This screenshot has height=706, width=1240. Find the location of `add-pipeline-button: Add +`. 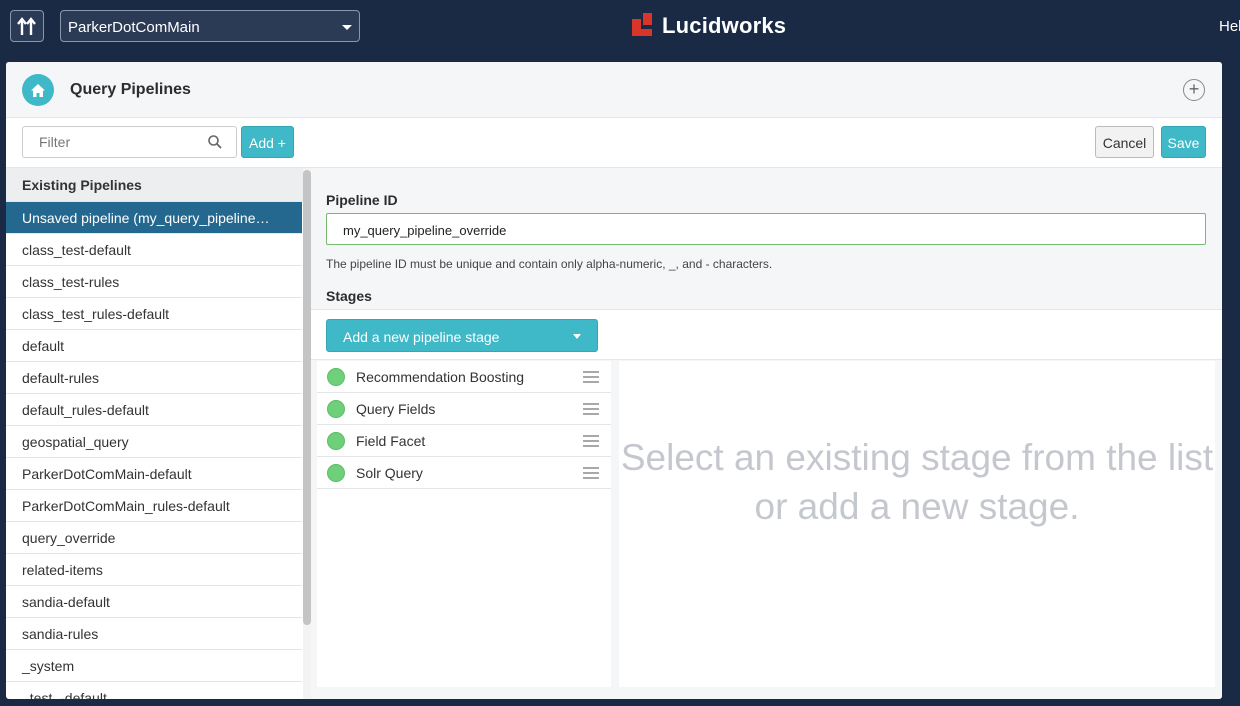

add-pipeline-button: Add + is located at coordinates (267, 142).